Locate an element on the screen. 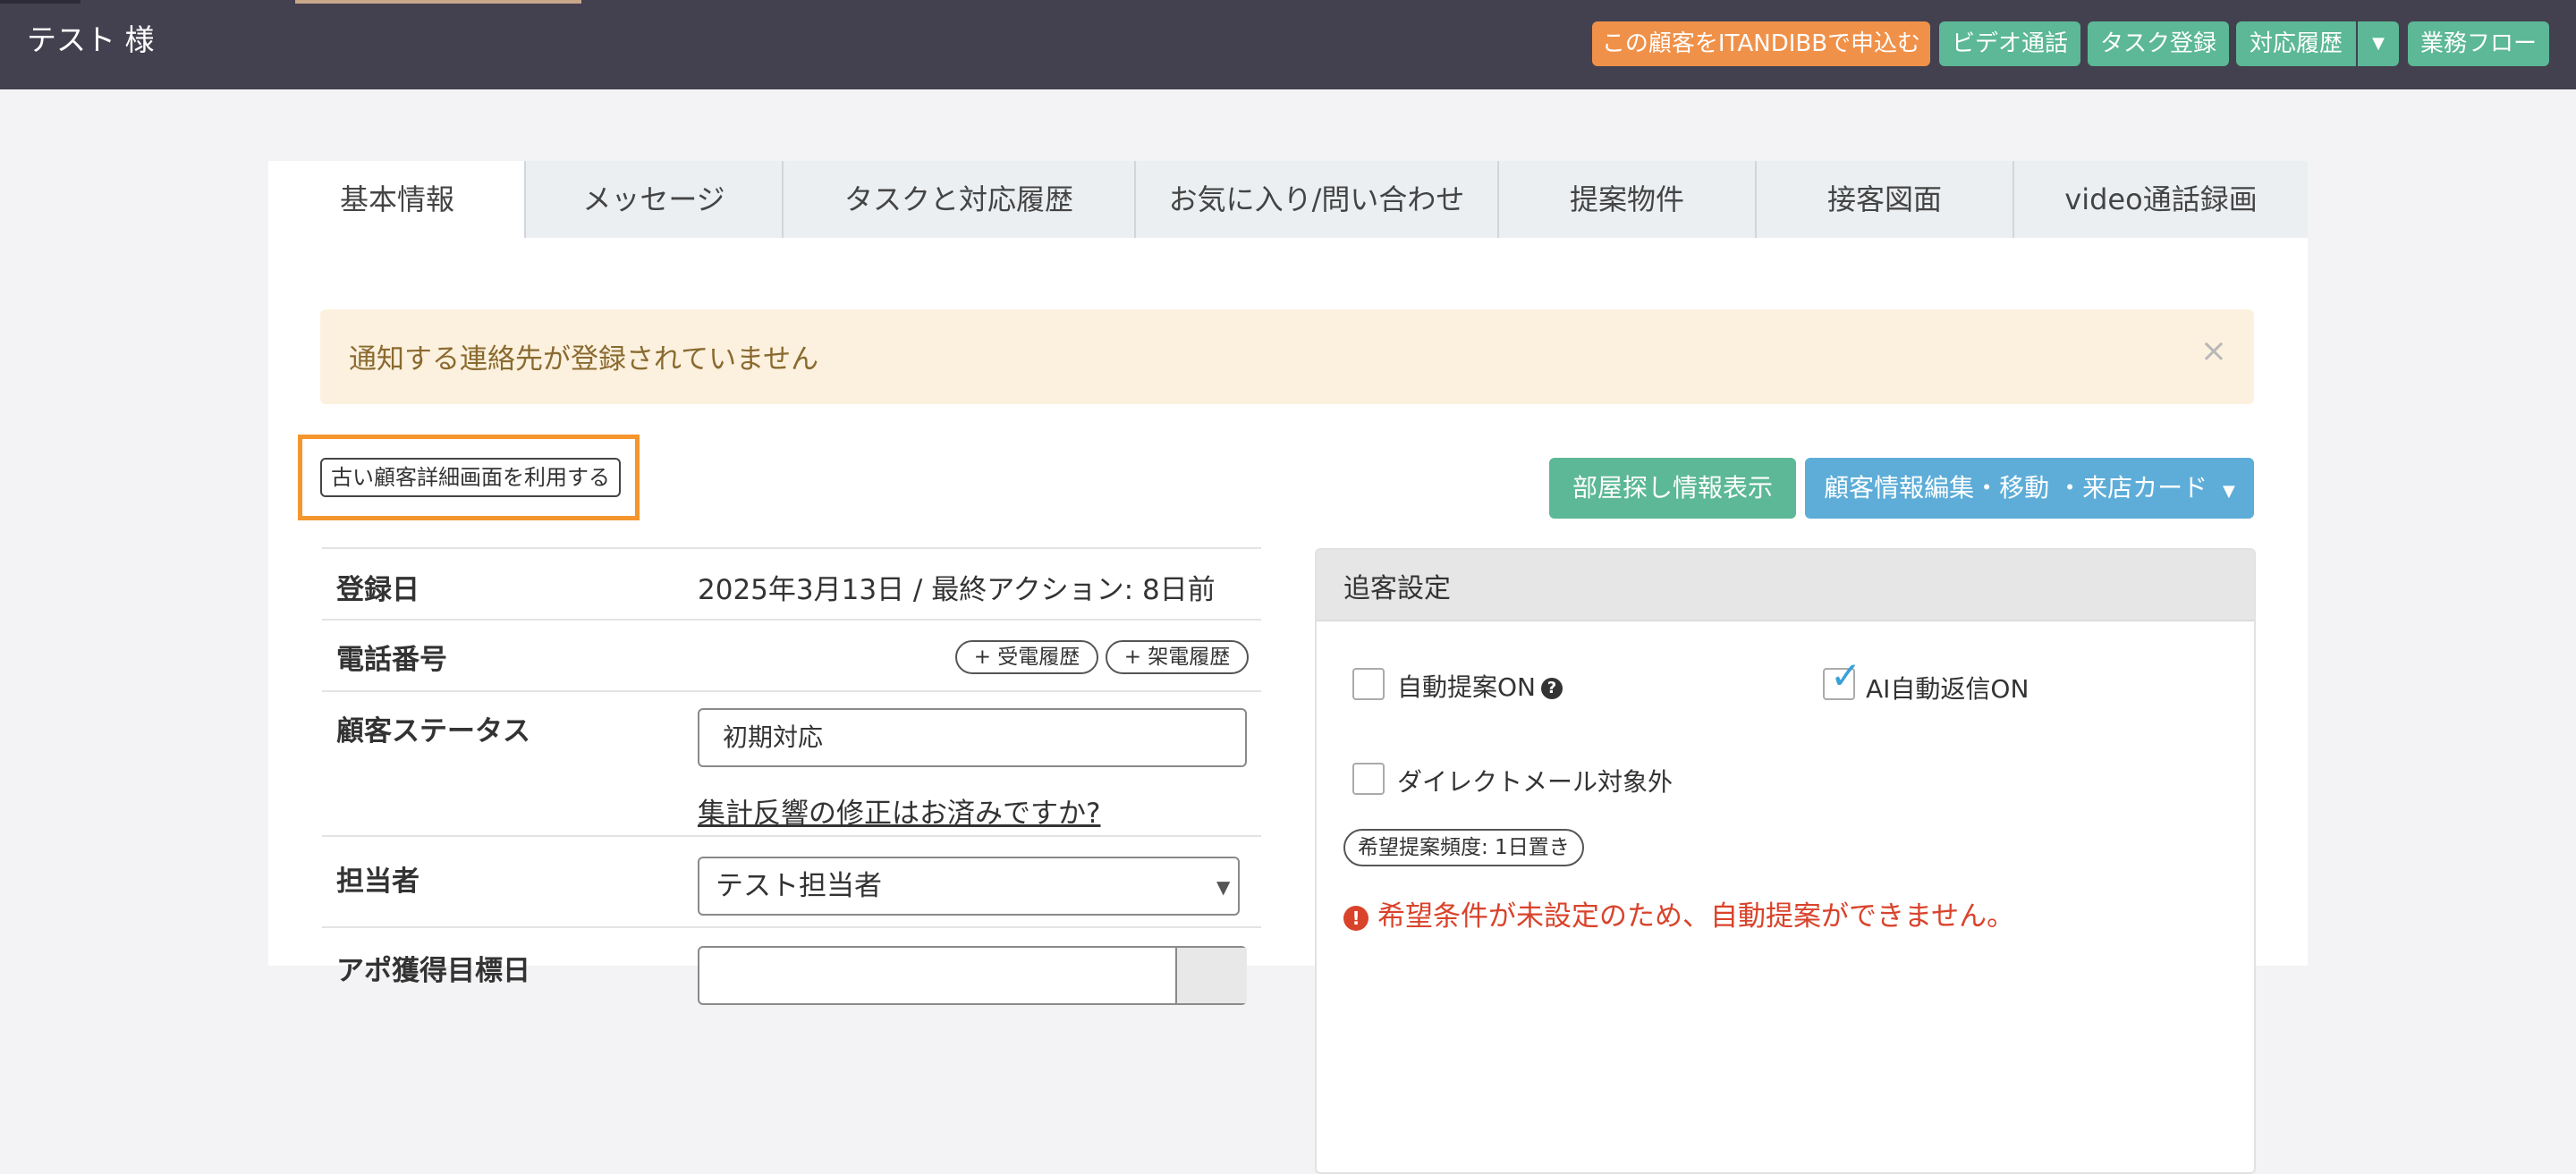  assignee-label: 担当者 is located at coordinates (377, 882).